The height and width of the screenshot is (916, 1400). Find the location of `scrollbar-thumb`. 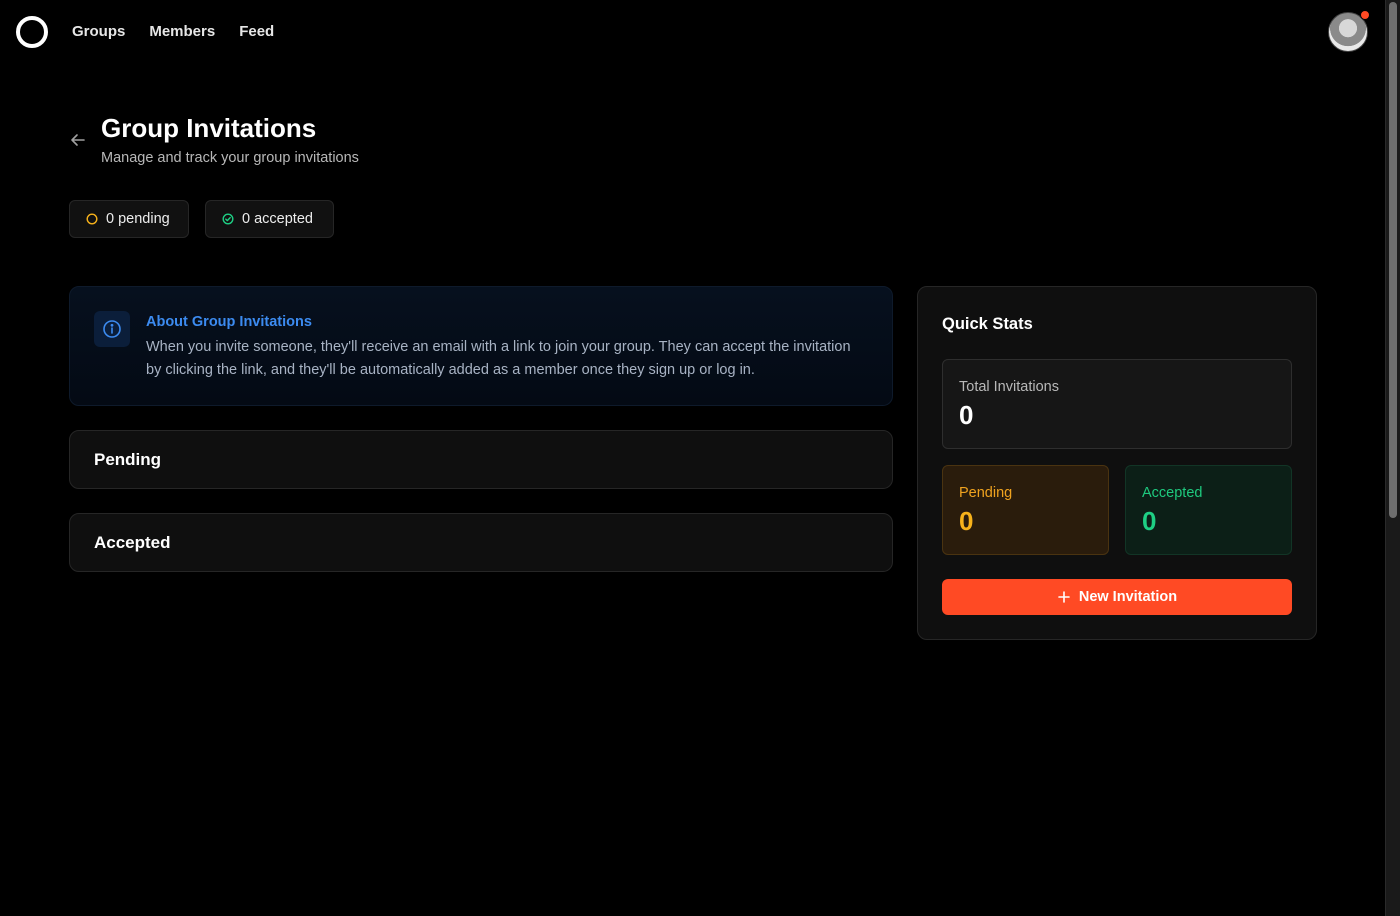

scrollbar-thumb is located at coordinates (1393, 260).